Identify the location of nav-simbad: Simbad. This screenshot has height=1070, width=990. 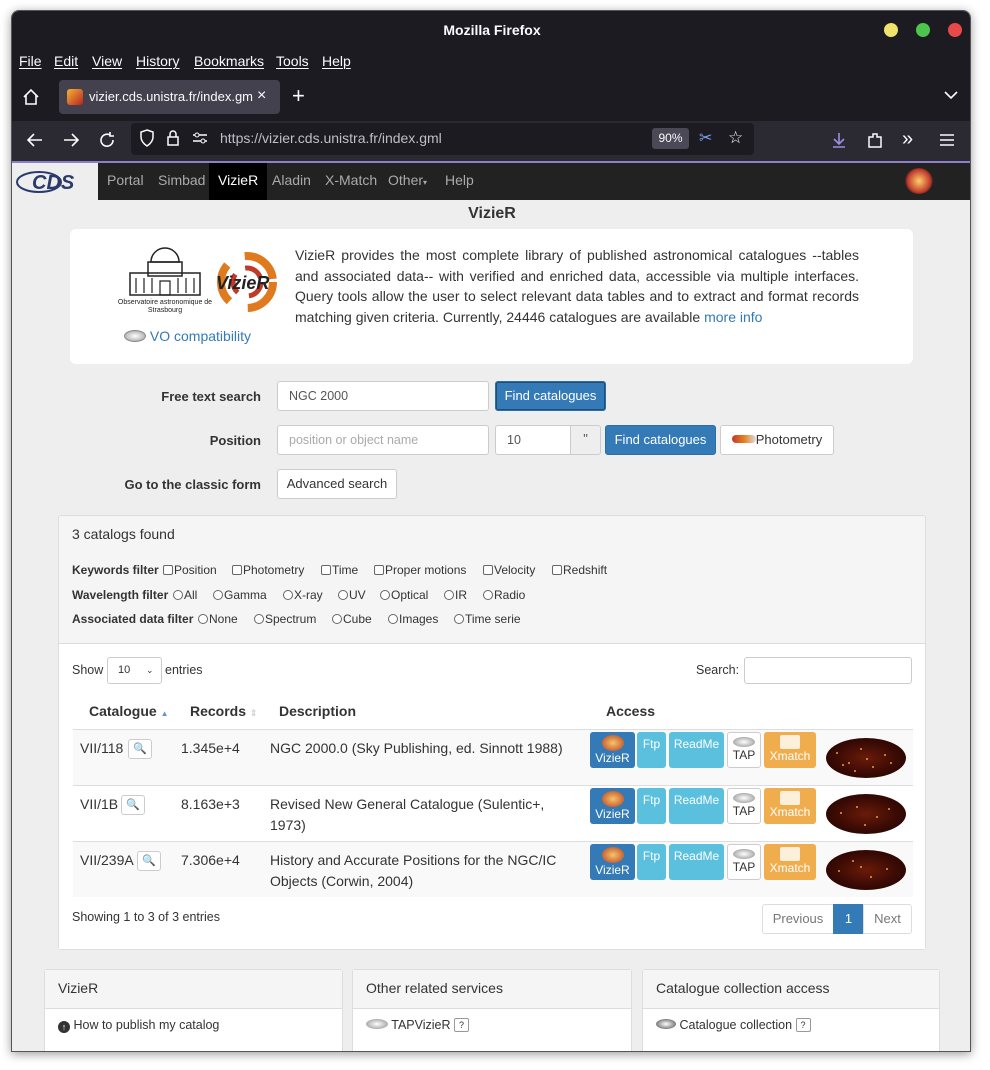
(181, 181).